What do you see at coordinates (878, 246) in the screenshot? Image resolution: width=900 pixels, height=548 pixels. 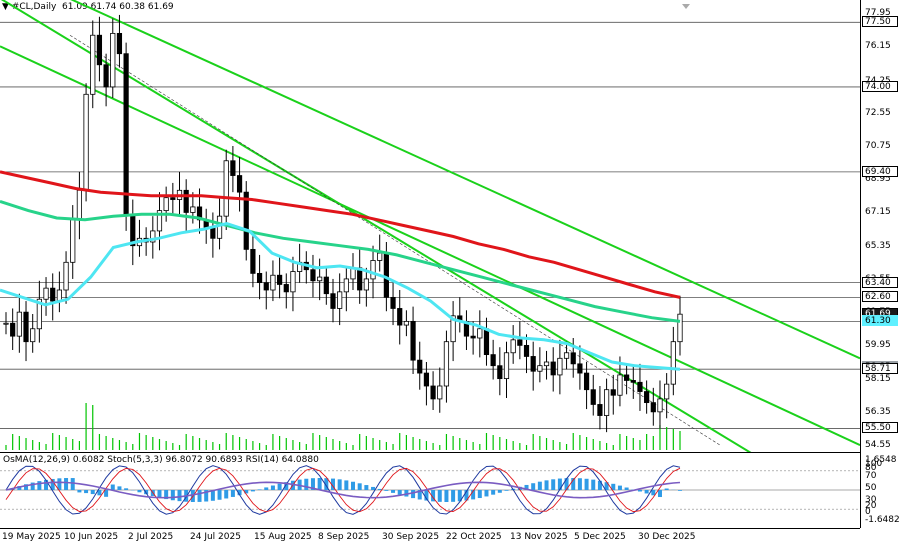 I see `price-tick-label: 65.35` at bounding box center [878, 246].